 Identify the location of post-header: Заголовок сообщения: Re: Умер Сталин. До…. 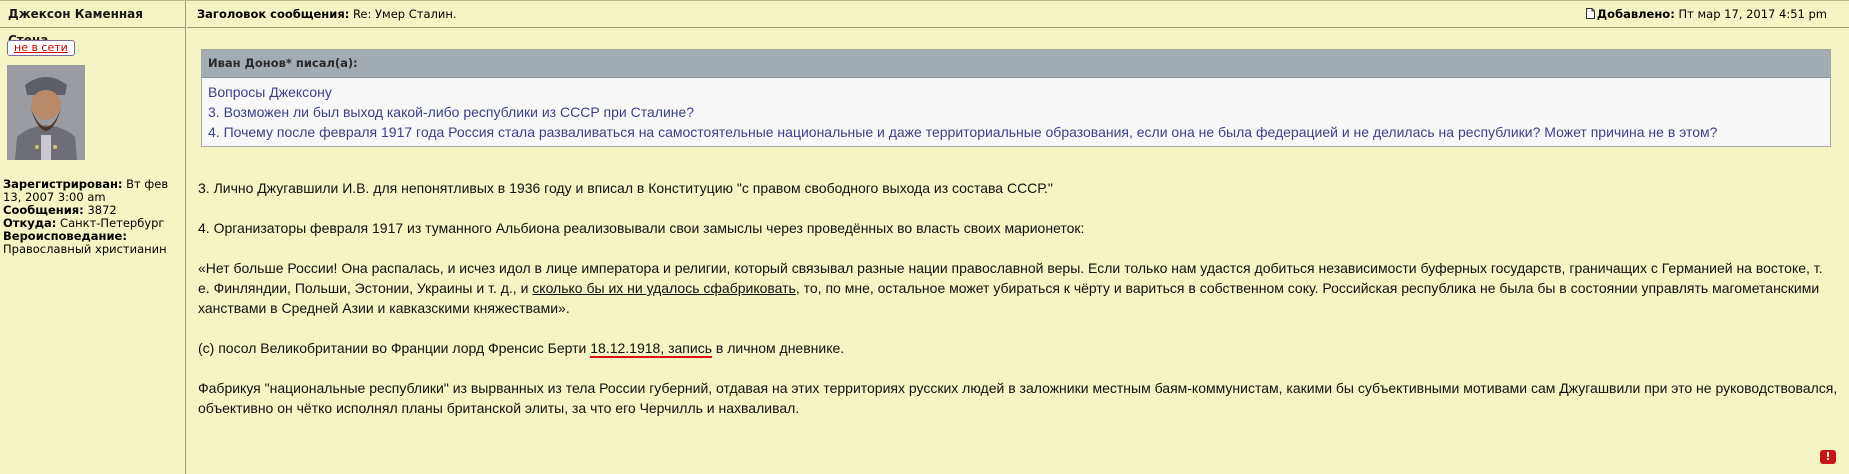
(1018, 14).